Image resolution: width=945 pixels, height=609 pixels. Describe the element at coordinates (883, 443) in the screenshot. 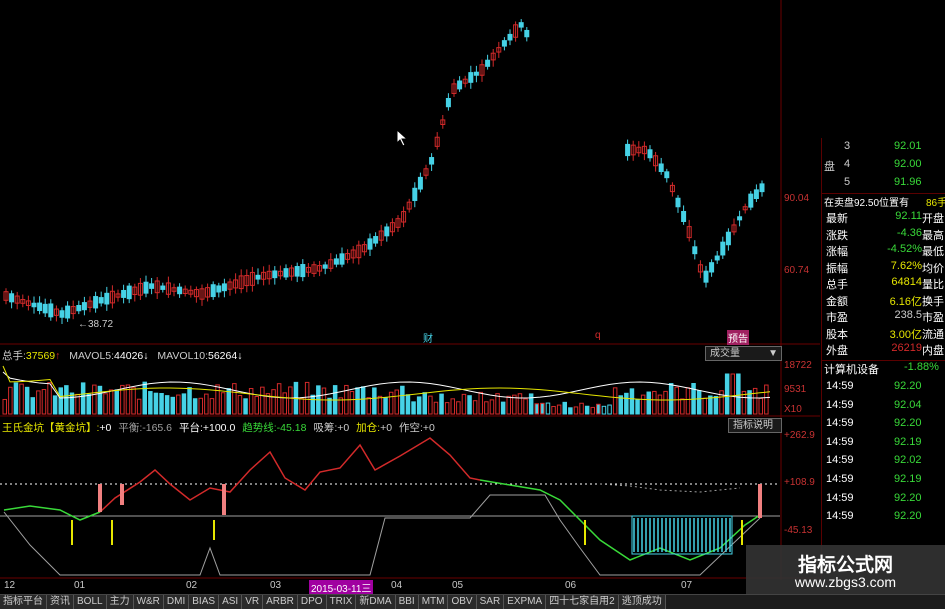

I see `tick-row: 14:59 92.19` at that location.